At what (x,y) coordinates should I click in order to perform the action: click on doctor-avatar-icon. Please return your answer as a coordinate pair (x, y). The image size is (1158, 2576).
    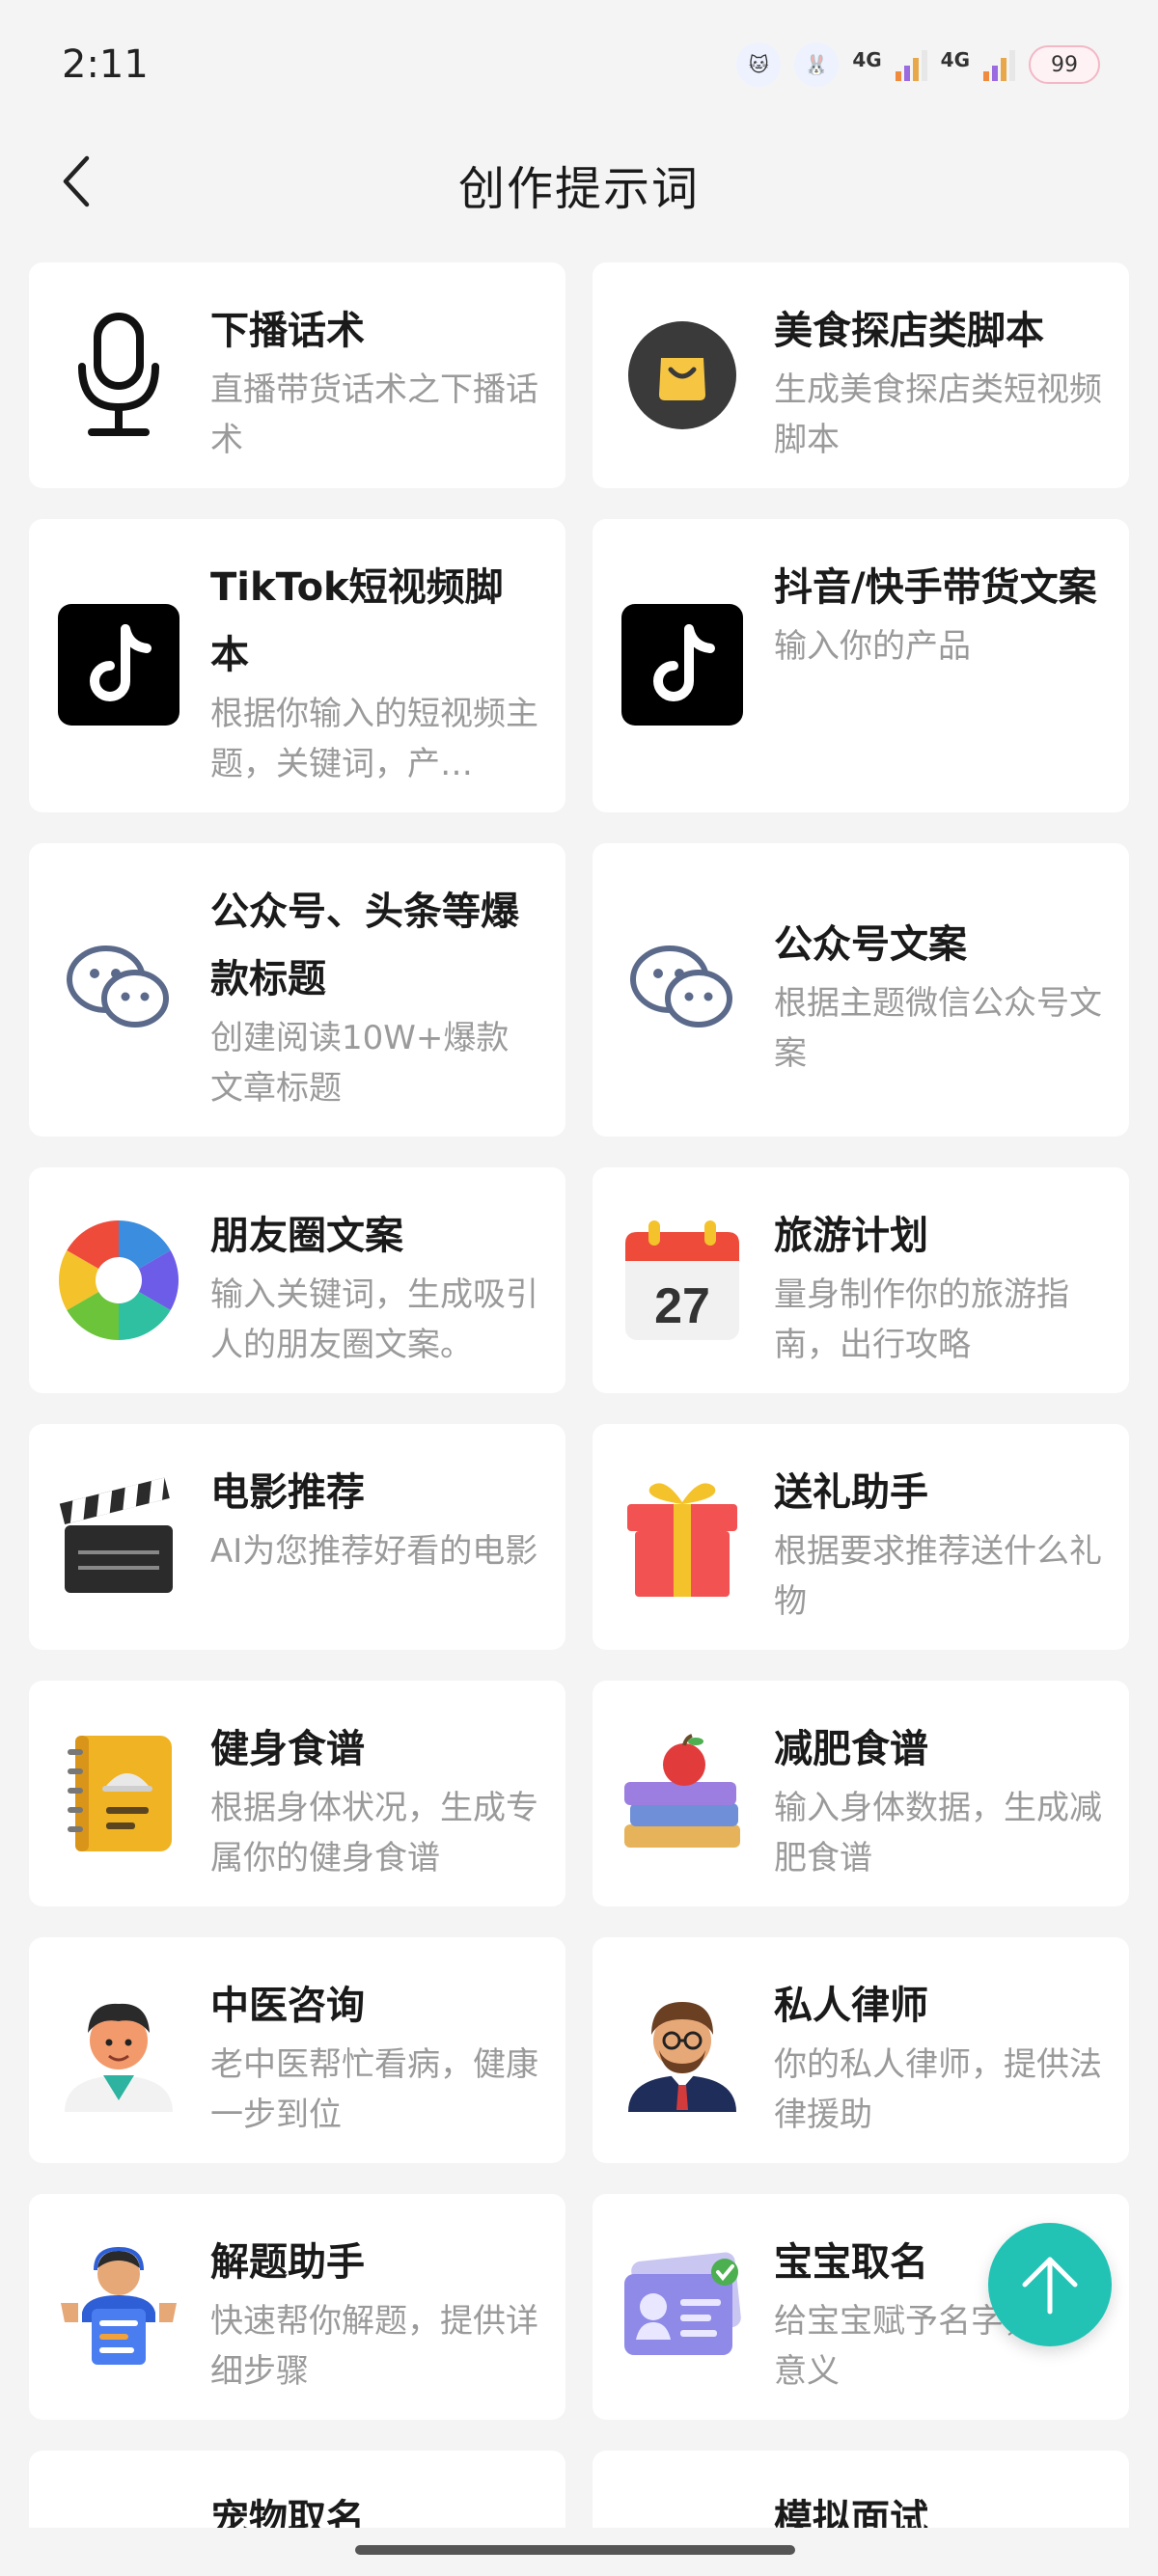
    Looking at the image, I should click on (118, 2050).